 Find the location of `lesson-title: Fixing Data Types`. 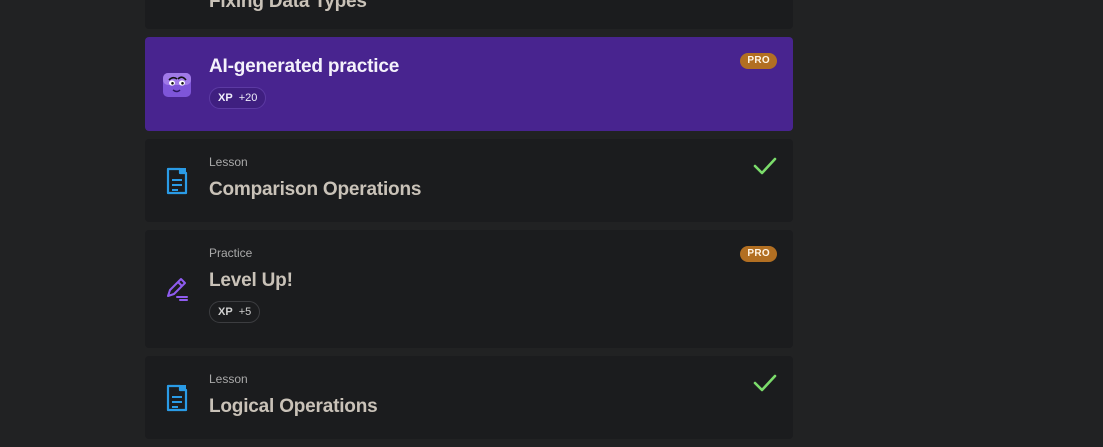

lesson-title: Fixing Data Types is located at coordinates (288, 6).